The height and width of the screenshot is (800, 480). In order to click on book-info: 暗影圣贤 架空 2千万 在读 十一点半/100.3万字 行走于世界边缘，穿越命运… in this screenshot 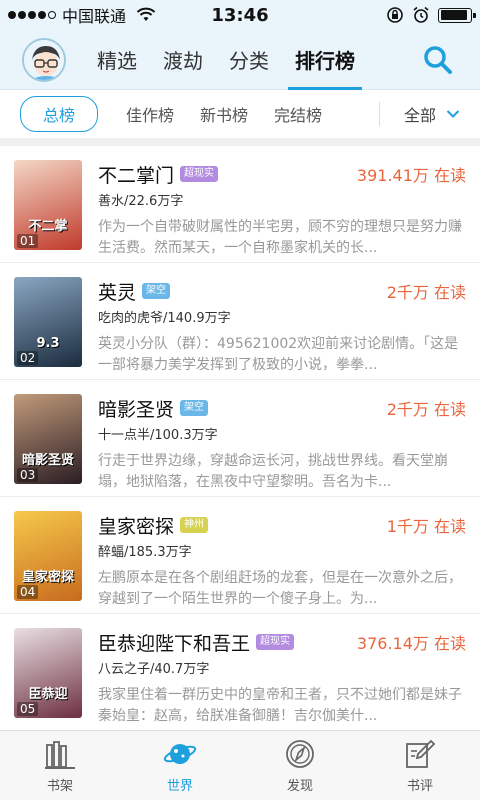, I will do `click(282, 445)`.